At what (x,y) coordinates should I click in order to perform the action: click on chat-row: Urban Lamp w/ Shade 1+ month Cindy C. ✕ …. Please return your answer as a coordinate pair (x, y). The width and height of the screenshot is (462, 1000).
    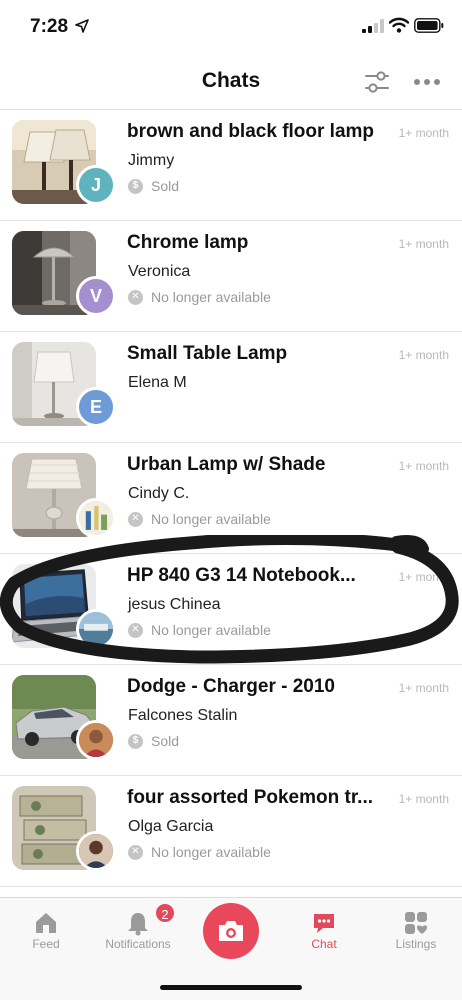
    Looking at the image, I should click on (231, 498).